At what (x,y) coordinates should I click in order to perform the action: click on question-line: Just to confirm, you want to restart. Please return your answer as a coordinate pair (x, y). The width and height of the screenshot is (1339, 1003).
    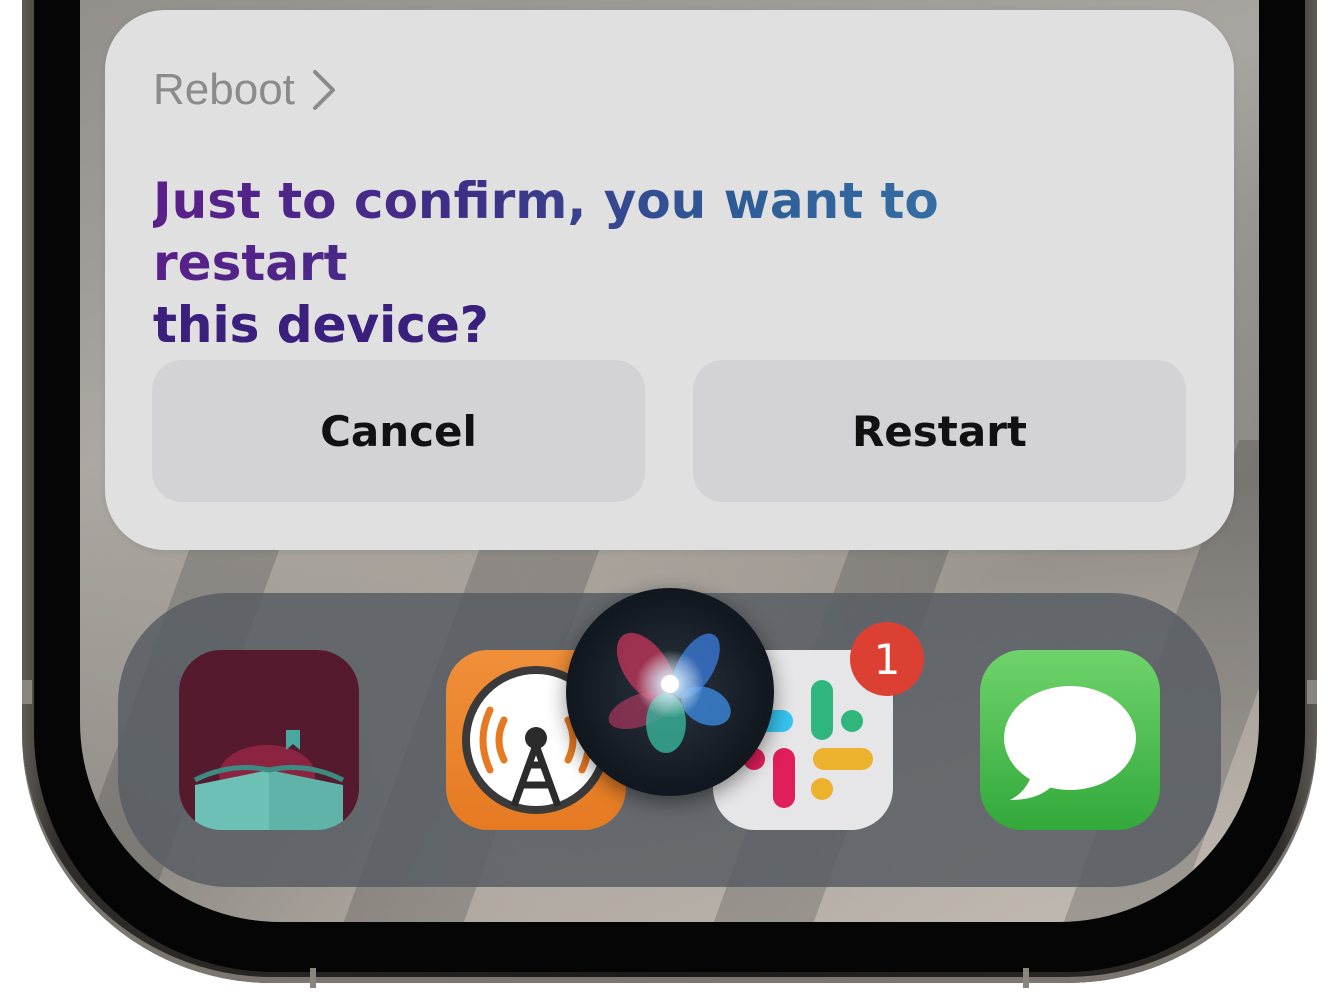
    Looking at the image, I should click on (546, 232).